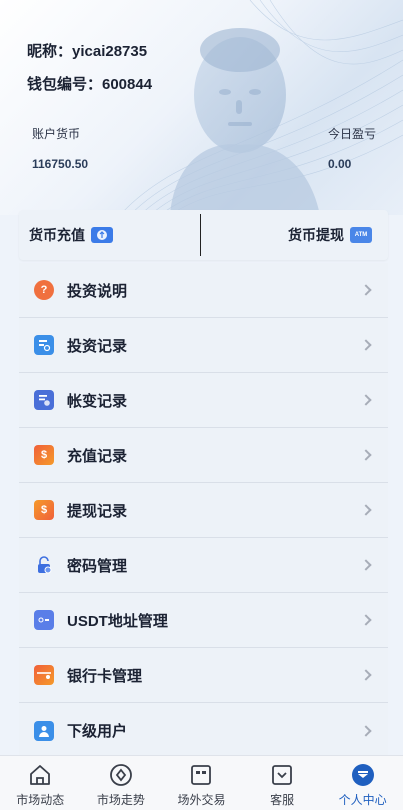  Describe the element at coordinates (44, 400) in the screenshot. I see `ledger-icon` at that location.